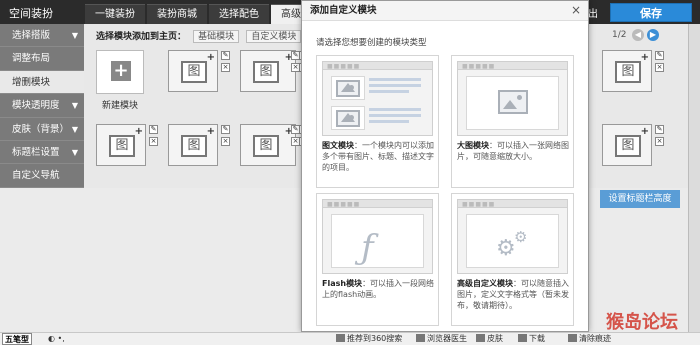 Image resolution: width=700 pixels, height=345 pixels. Describe the element at coordinates (367, 248) in the screenshot. I see `flash-icon: ƒ` at that location.